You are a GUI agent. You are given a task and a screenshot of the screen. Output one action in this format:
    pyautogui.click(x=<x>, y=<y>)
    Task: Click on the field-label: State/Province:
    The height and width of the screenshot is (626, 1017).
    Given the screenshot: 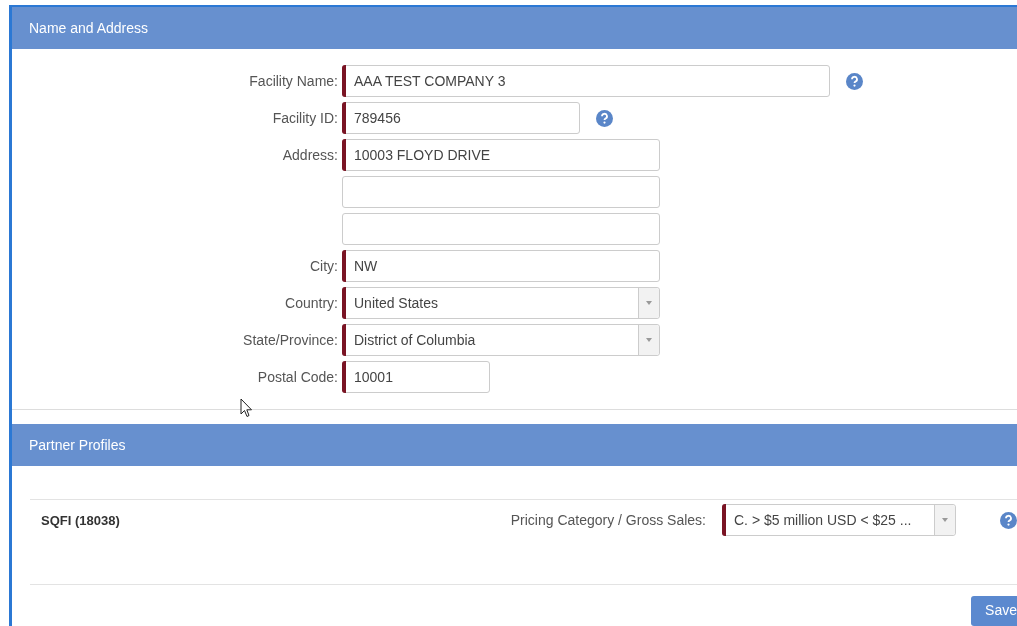 What is the action you would take?
    pyautogui.click(x=290, y=340)
    